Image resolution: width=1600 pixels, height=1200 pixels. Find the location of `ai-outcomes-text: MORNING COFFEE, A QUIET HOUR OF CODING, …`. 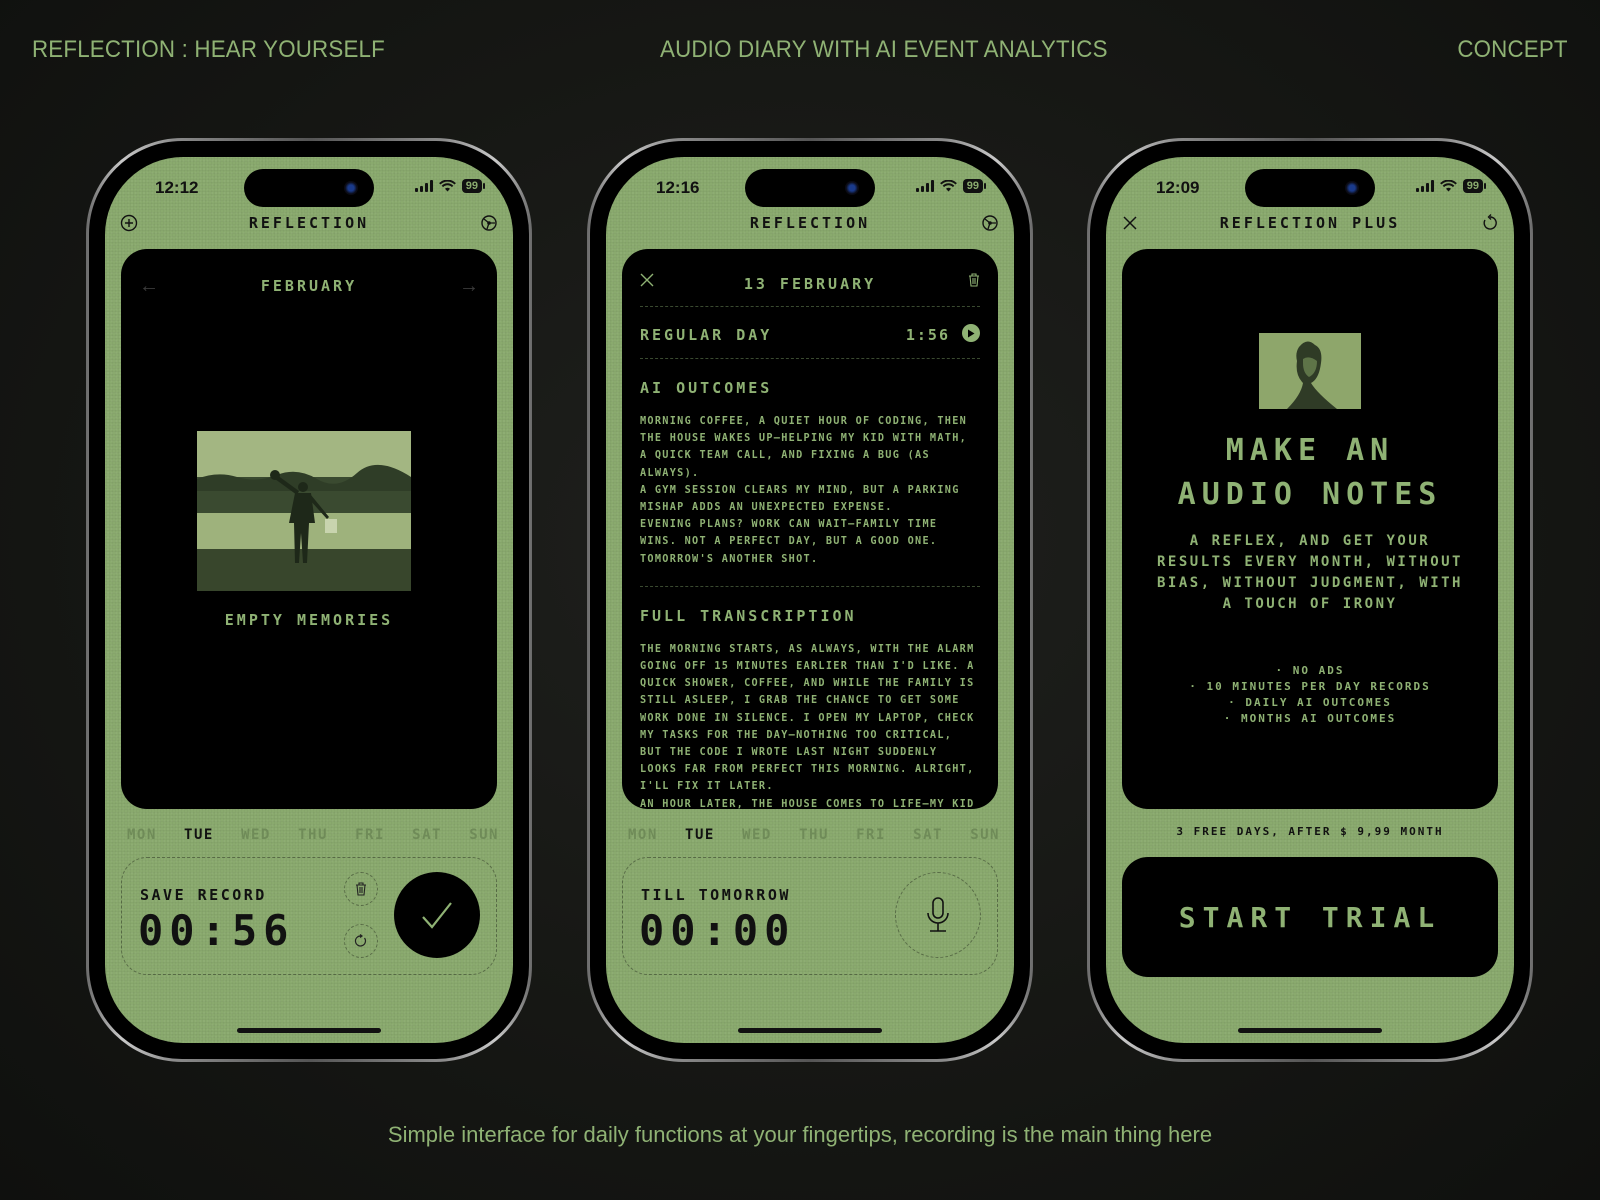

ai-outcomes-text: MORNING COFFEE, A QUIET HOUR OF CODING, … is located at coordinates (804, 490).